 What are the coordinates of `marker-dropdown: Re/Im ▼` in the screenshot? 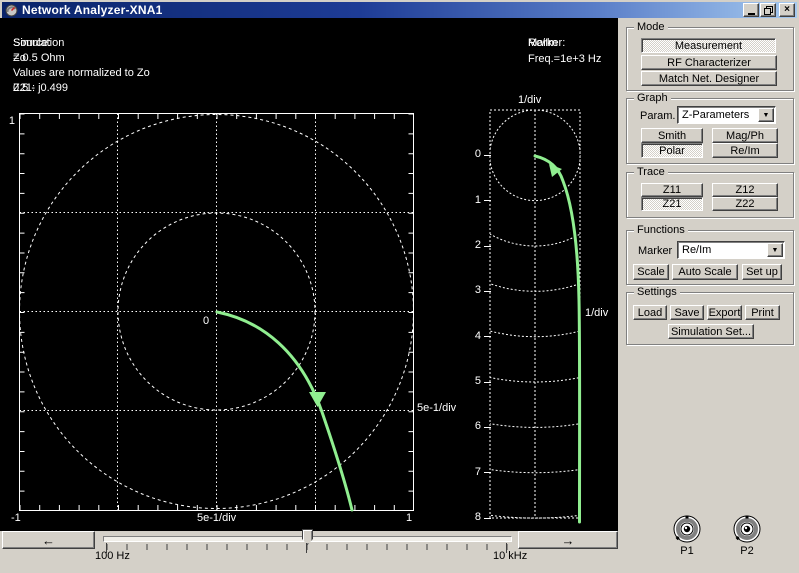 It's located at (731, 250).